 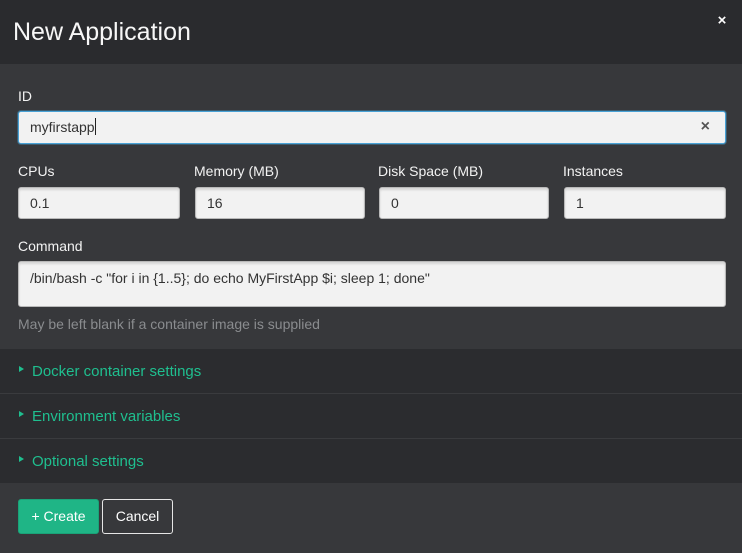 What do you see at coordinates (280, 203) in the screenshot?
I see `memory-input: 16` at bounding box center [280, 203].